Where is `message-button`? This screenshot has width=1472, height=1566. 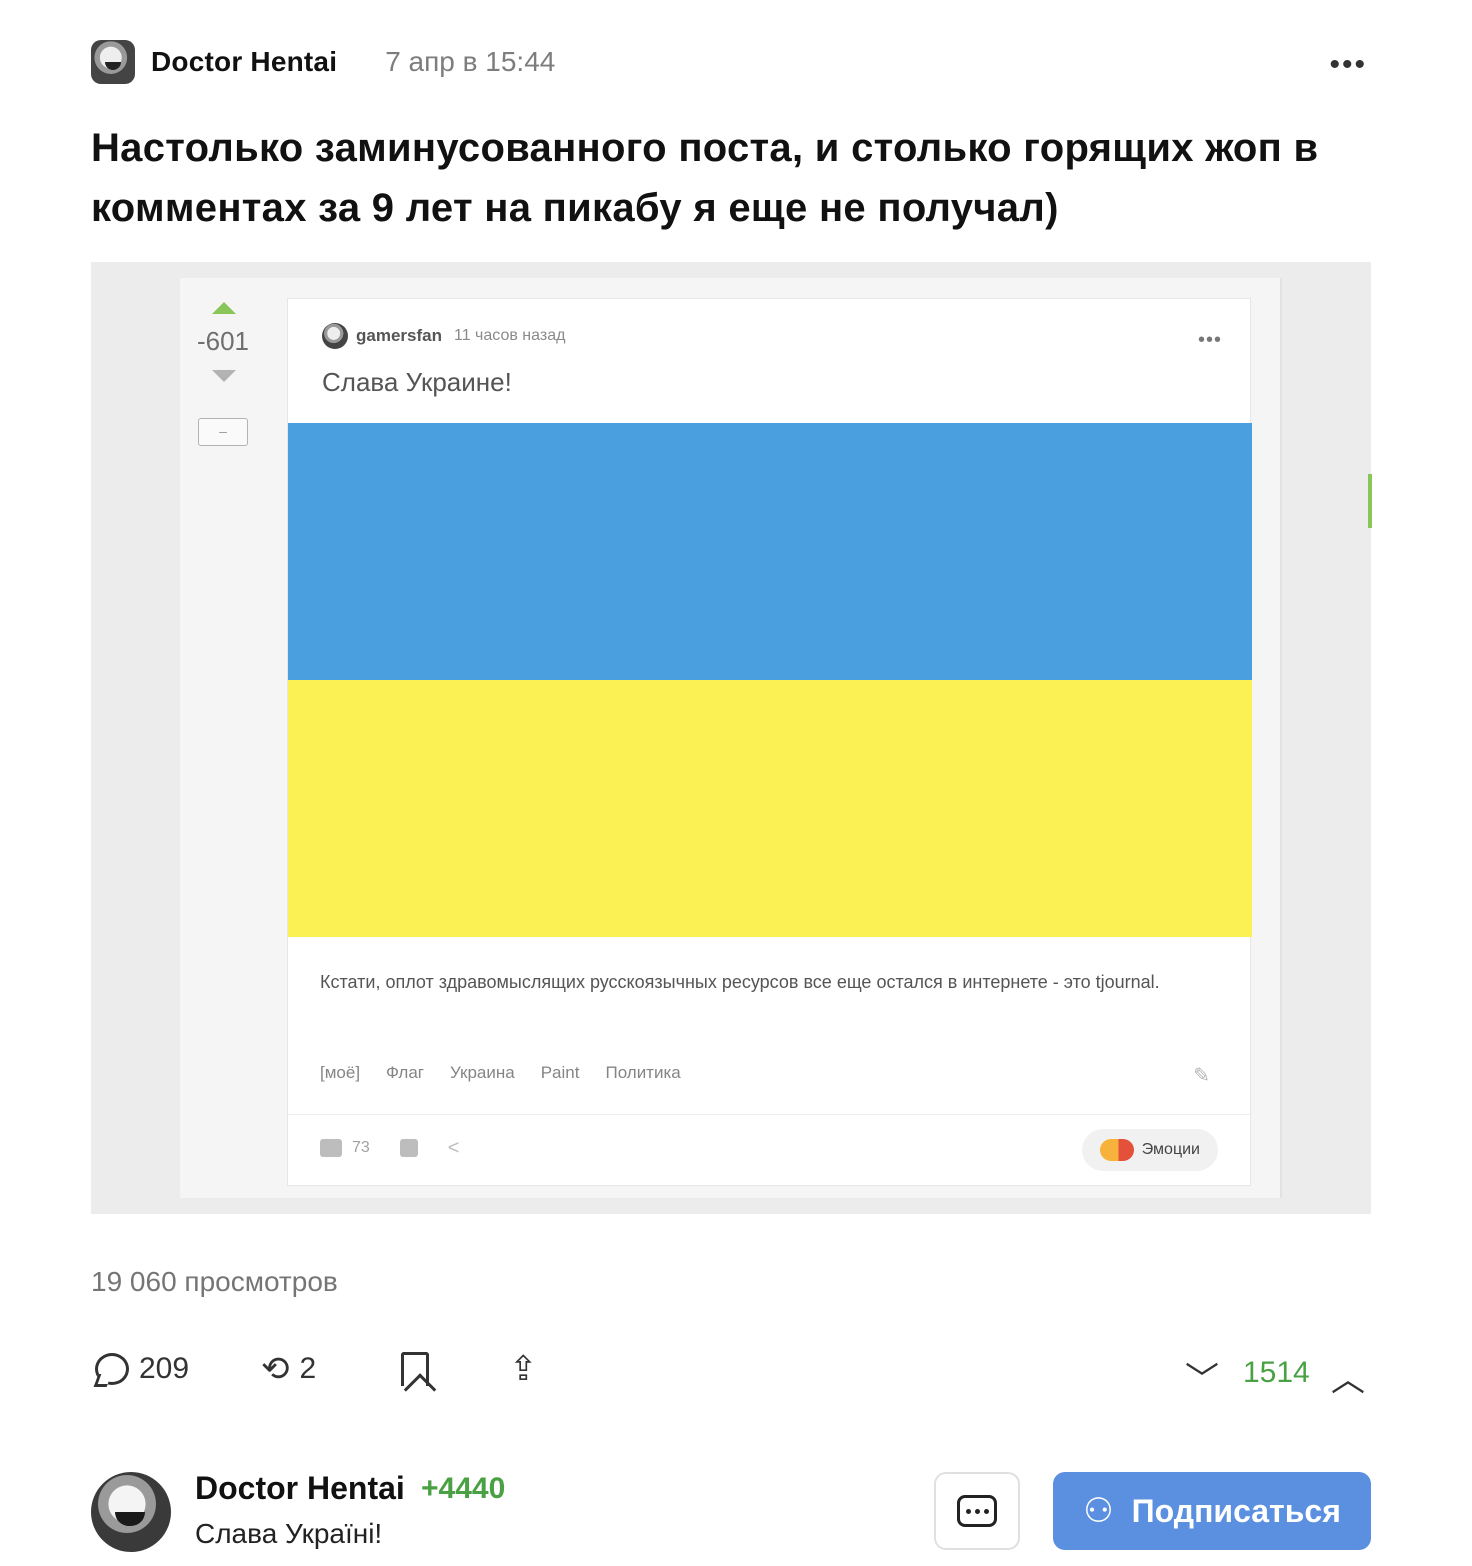 message-button is located at coordinates (977, 1511).